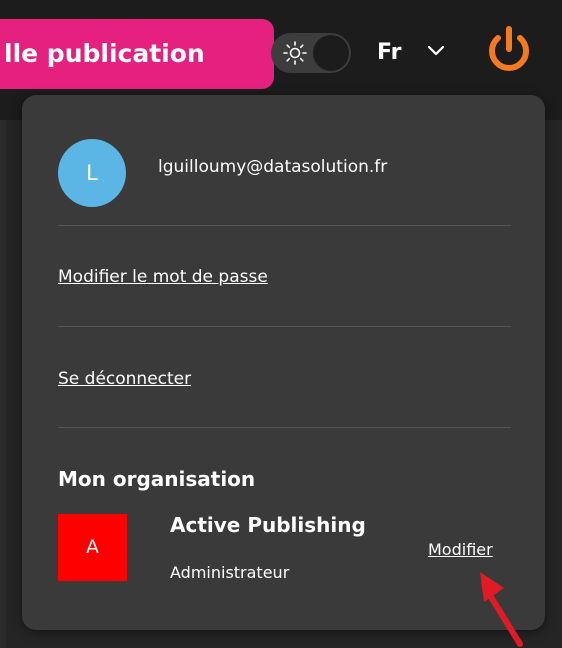 This screenshot has height=648, width=562. Describe the element at coordinates (460, 550) in the screenshot. I see `modify-organisation-link: Modifier` at that location.